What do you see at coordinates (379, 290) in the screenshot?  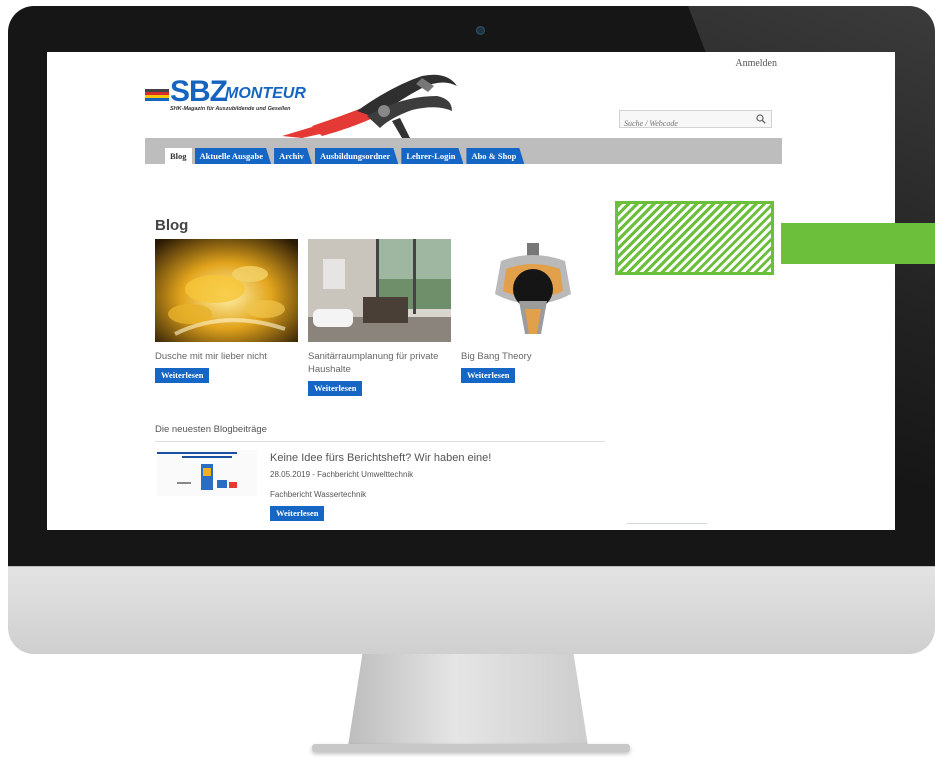 I see `bathroom-image` at bounding box center [379, 290].